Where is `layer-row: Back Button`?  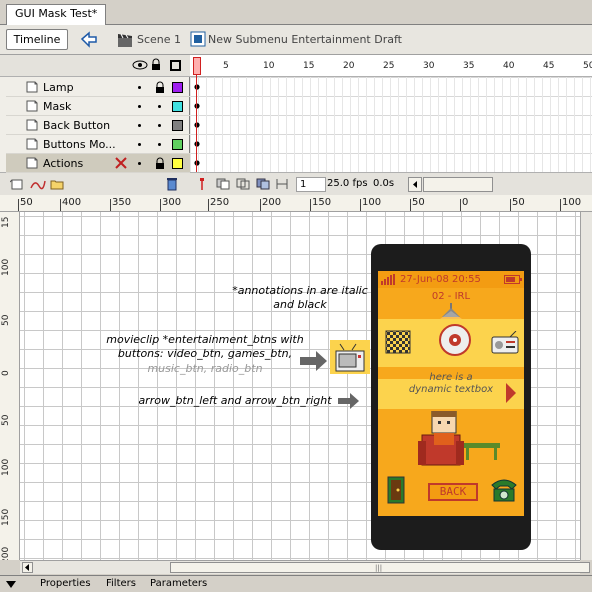
layer-row: Back Button is located at coordinates (98, 125).